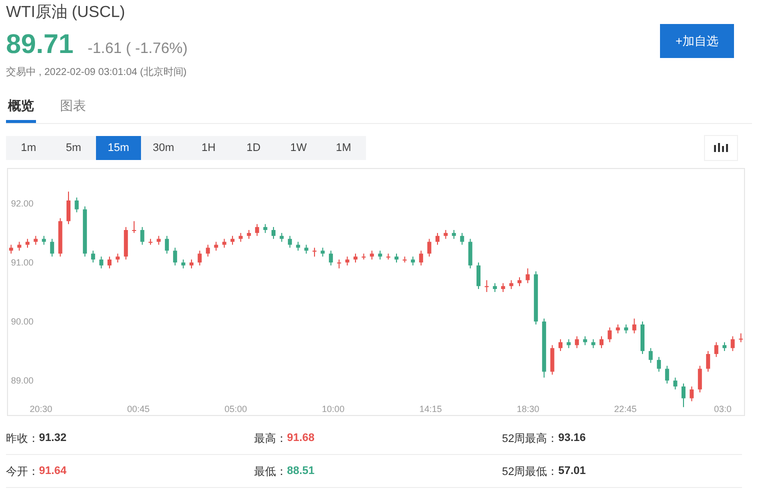 Image resolution: width=758 pixels, height=498 pixels. What do you see at coordinates (572, 438) in the screenshot?
I see `stat-value: 93.16` at bounding box center [572, 438].